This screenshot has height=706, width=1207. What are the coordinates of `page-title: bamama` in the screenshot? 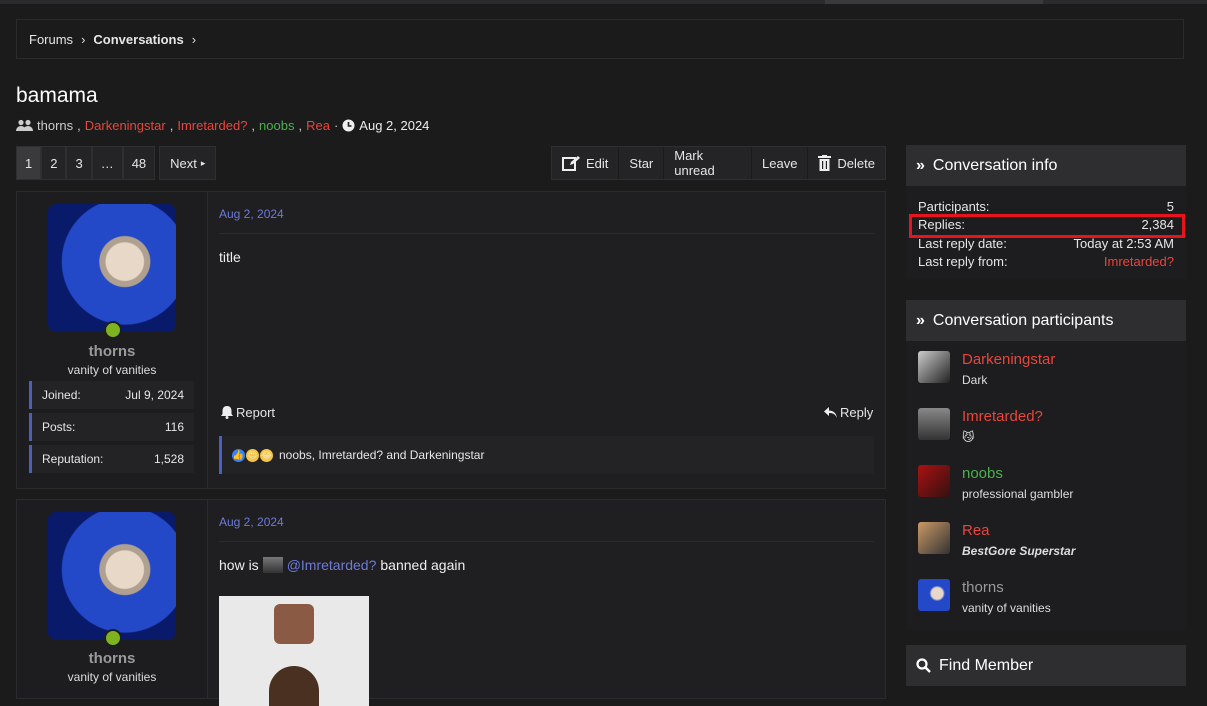 It's located at (57, 95).